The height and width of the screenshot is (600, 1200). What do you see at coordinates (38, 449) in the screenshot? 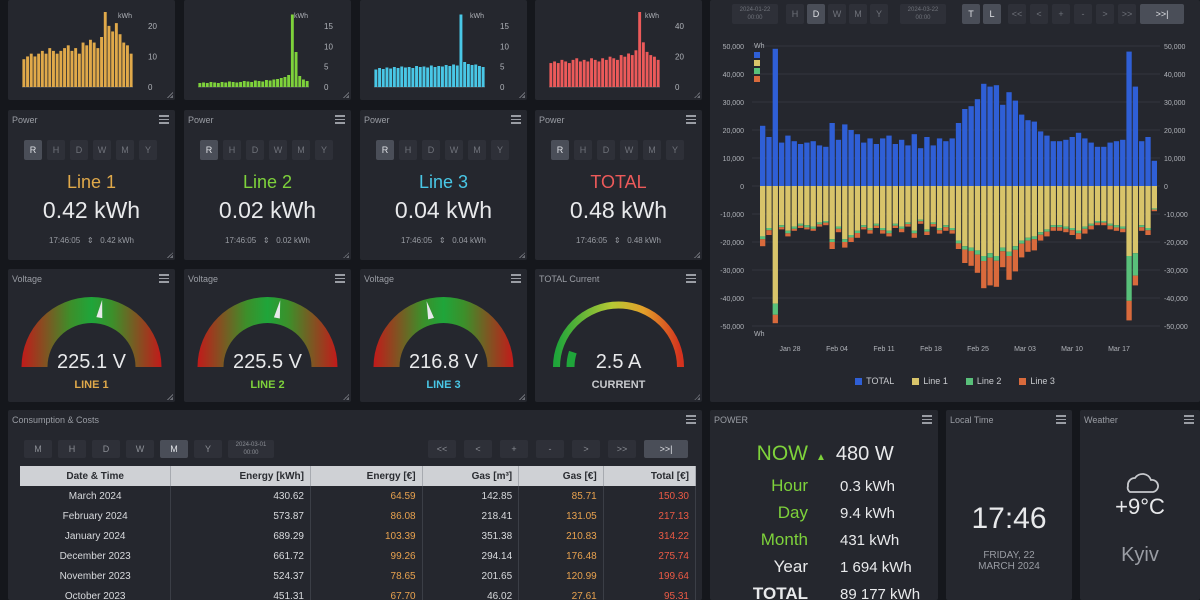
I see `range-button-m-min: M` at bounding box center [38, 449].